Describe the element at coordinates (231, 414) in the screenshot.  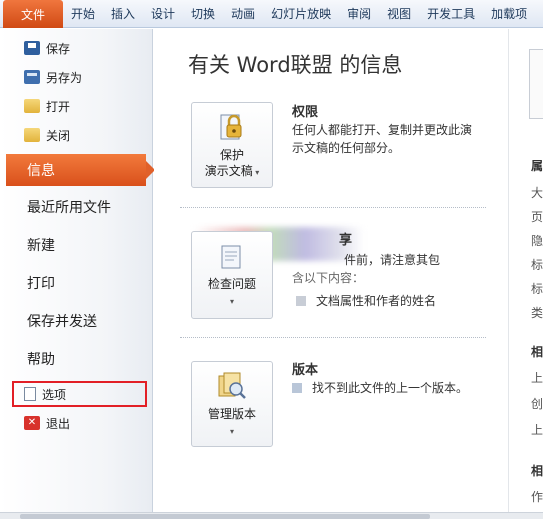
I see `manage-versions-label: 管理版本` at that location.